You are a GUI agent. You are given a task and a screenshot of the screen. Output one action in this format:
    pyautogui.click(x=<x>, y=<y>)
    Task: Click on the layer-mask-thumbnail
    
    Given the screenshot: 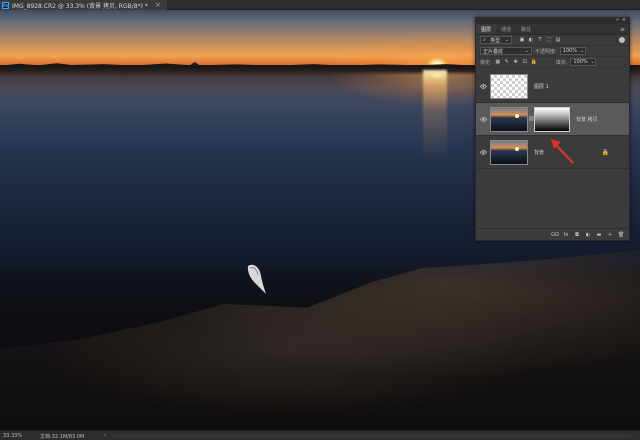 What is the action you would take?
    pyautogui.click(x=552, y=119)
    